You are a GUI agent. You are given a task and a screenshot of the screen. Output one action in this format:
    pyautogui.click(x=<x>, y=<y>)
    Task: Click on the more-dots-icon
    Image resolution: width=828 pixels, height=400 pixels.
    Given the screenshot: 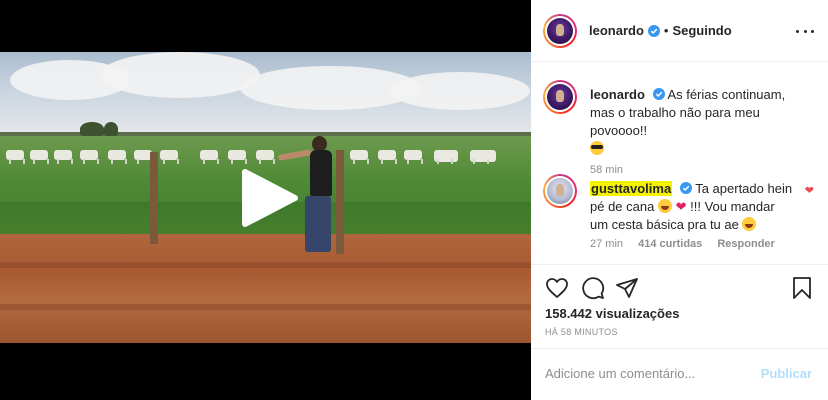 What is the action you would take?
    pyautogui.click(x=805, y=31)
    